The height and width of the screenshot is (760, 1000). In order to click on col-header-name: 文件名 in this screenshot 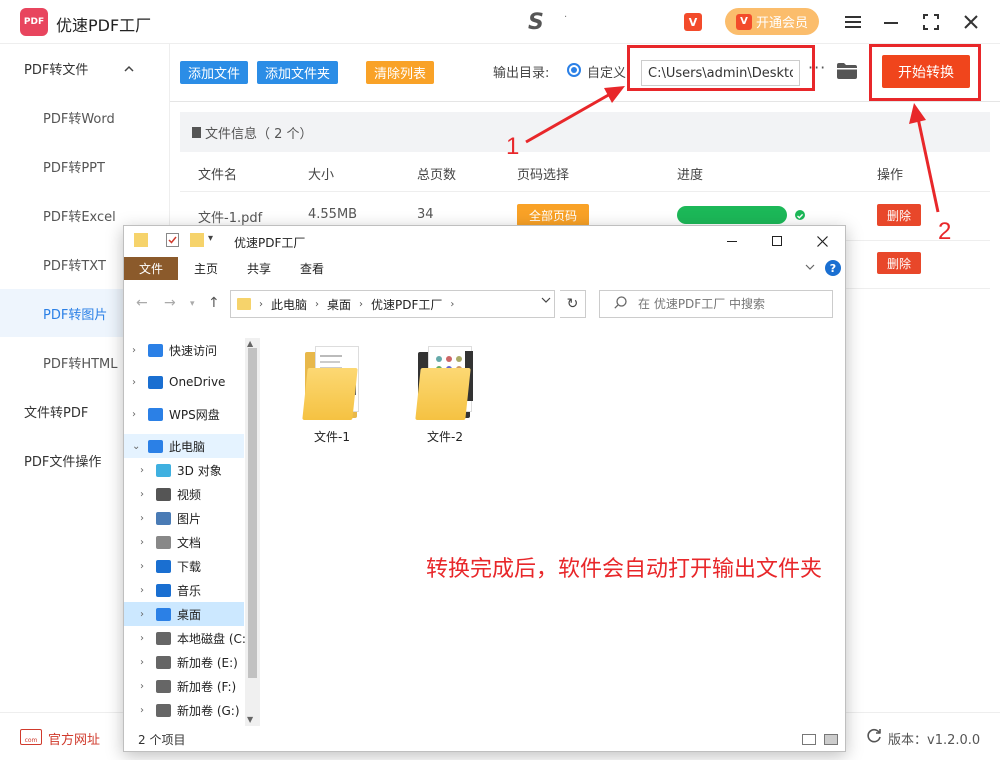, I will do `click(218, 175)`.